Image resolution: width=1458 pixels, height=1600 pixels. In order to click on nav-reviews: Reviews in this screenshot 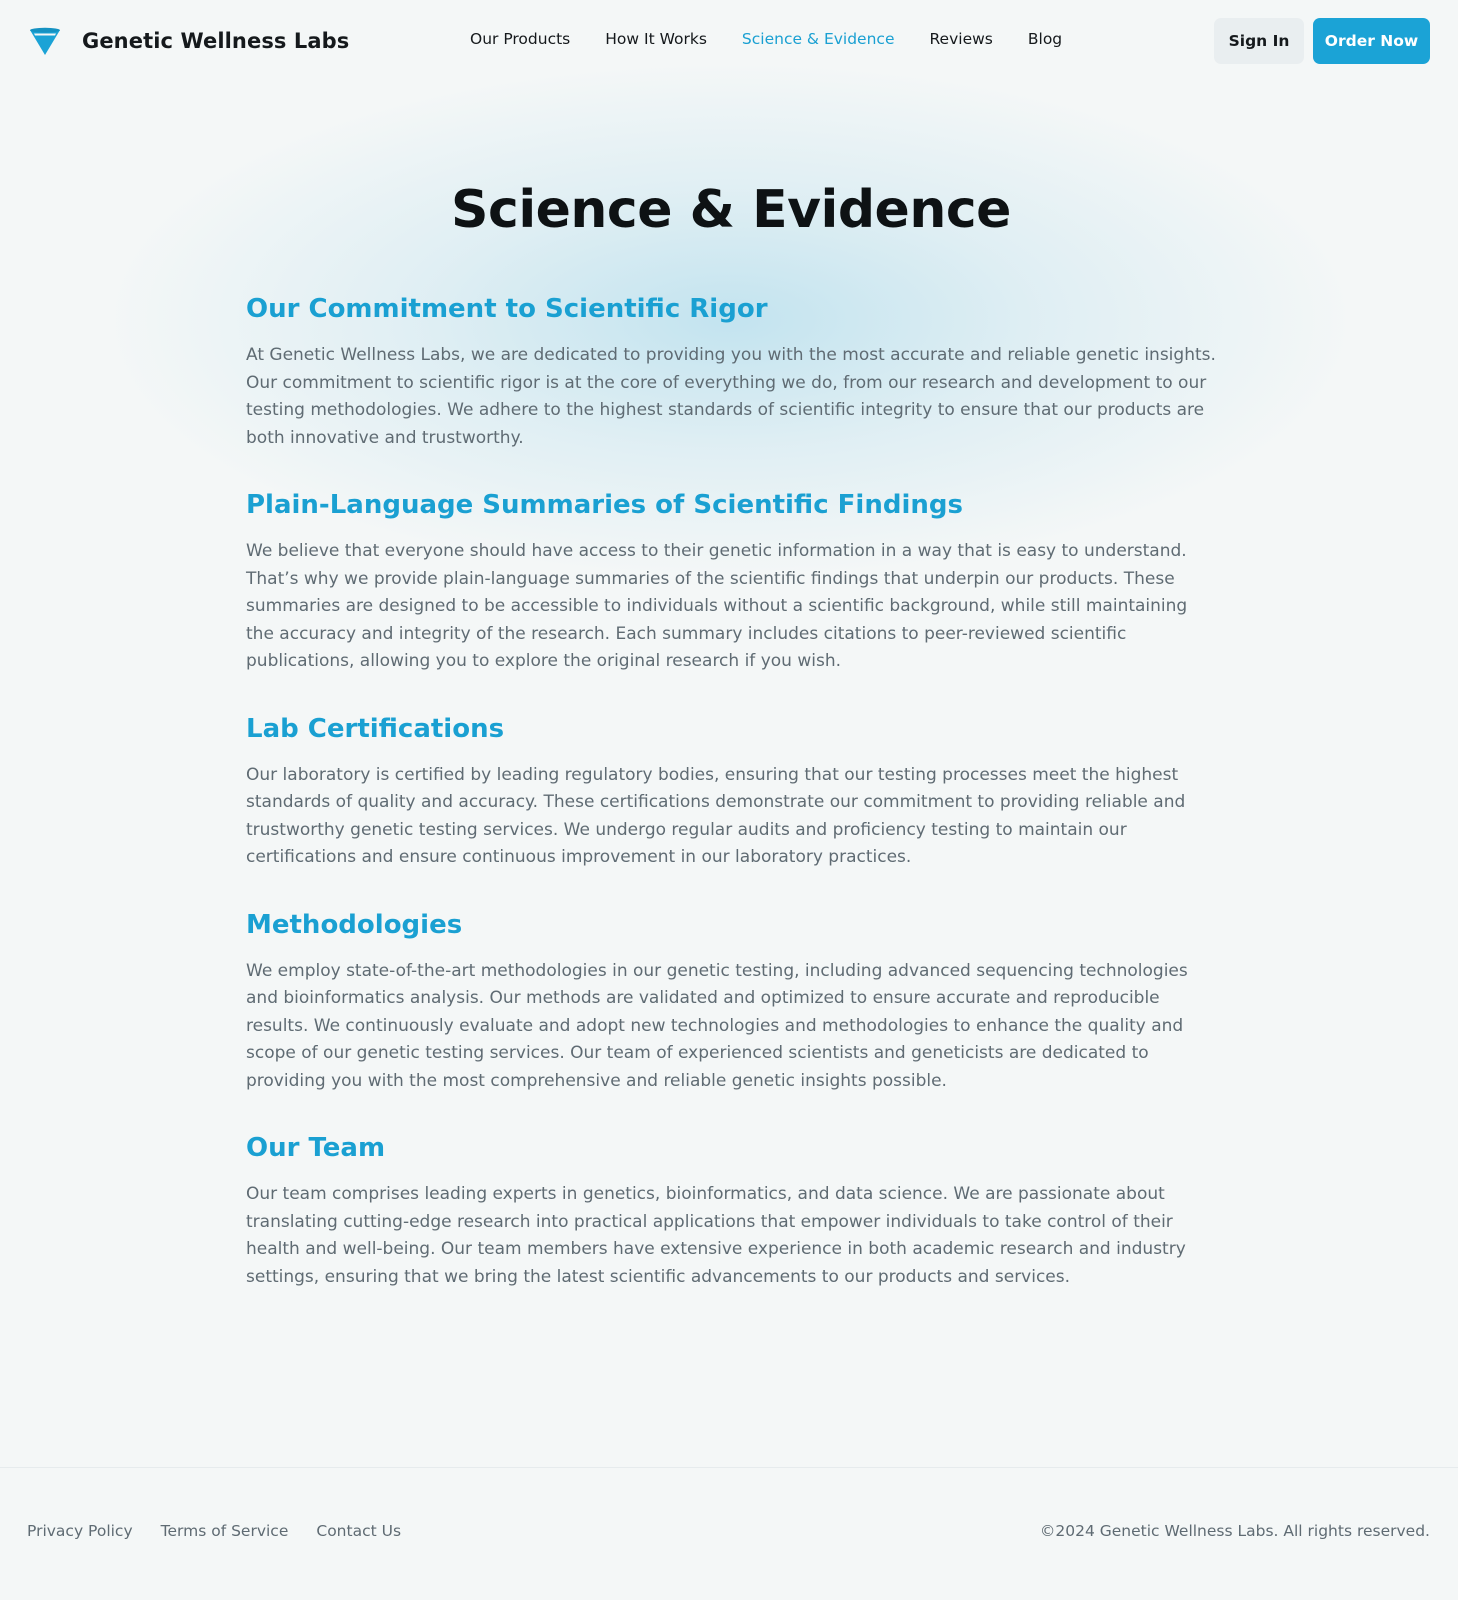, I will do `click(960, 39)`.